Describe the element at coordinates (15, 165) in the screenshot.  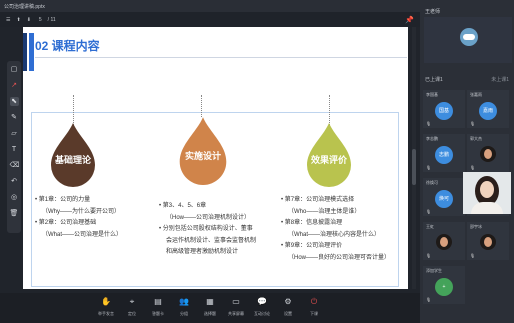
I see `eraser-icon: ⌫` at that location.